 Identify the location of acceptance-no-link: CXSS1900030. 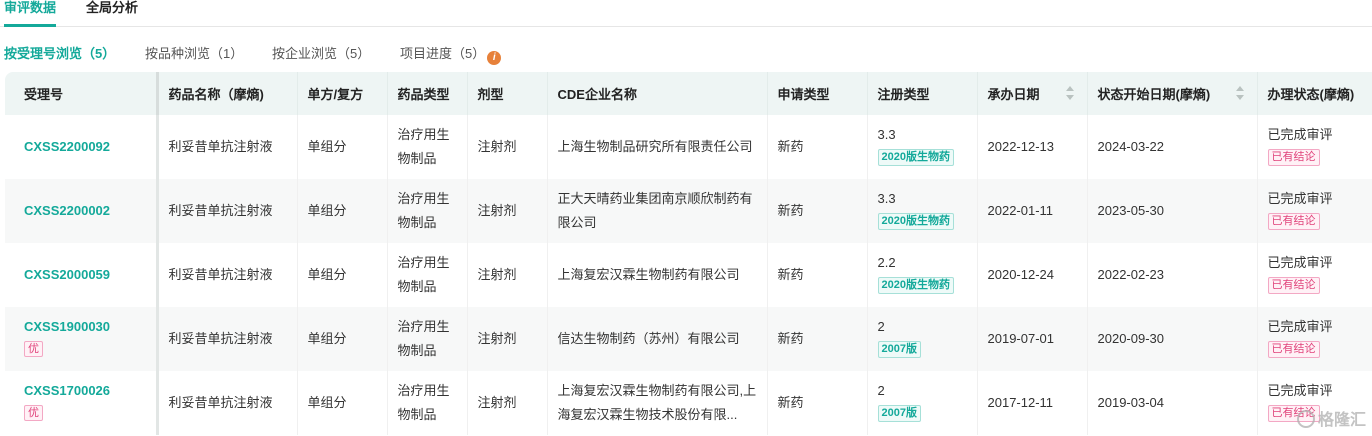
(85, 327).